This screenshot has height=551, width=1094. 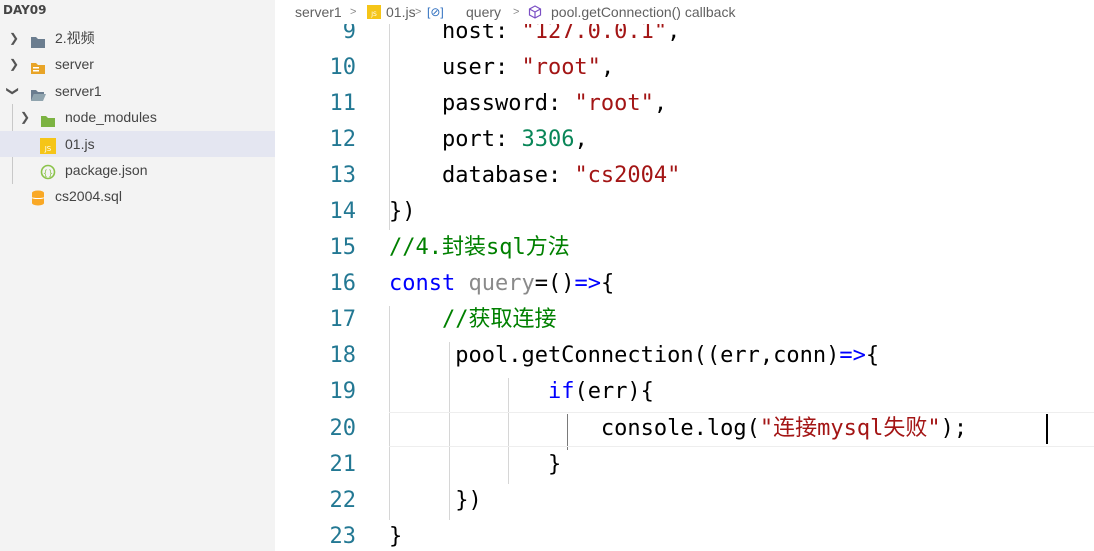 I want to click on line-number: 13, so click(x=343, y=175).